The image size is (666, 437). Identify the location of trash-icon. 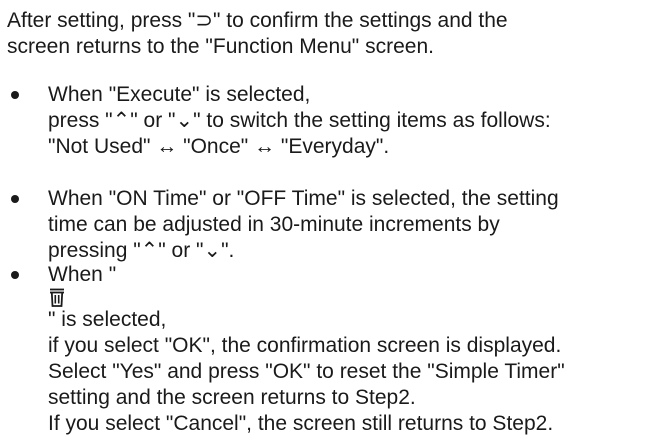
(57, 297).